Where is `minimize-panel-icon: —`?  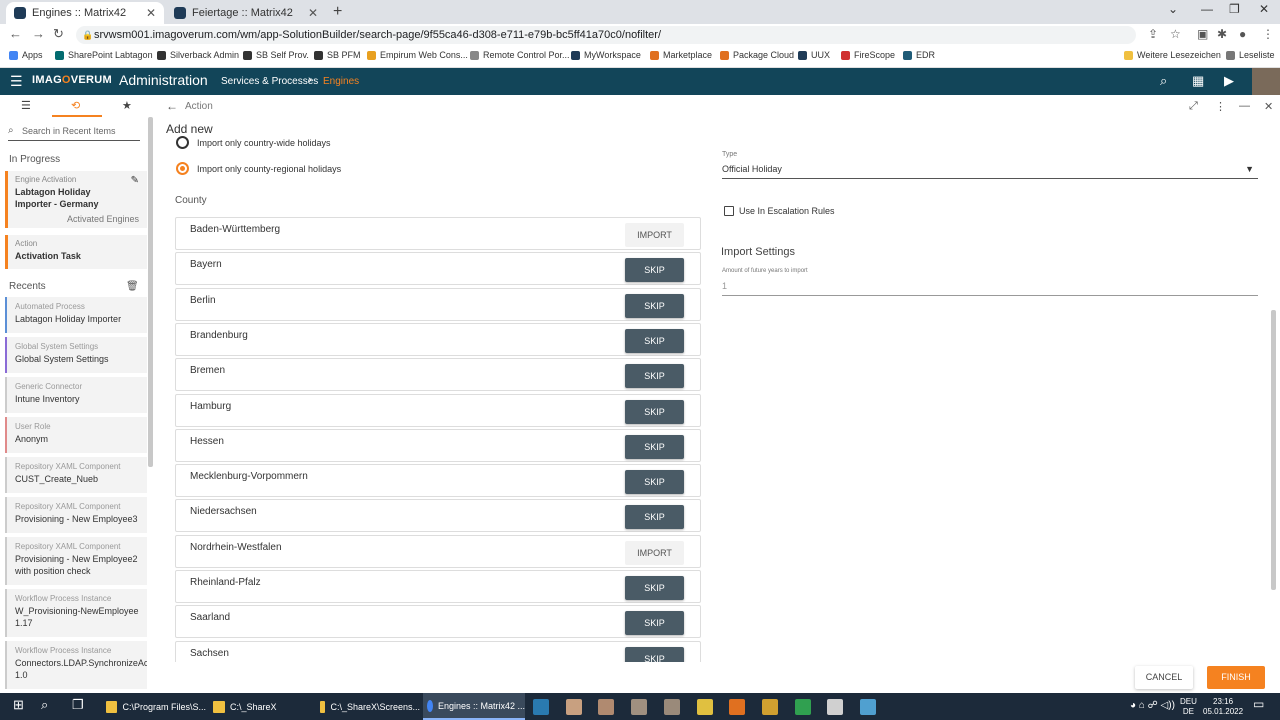 minimize-panel-icon: — is located at coordinates (1244, 106).